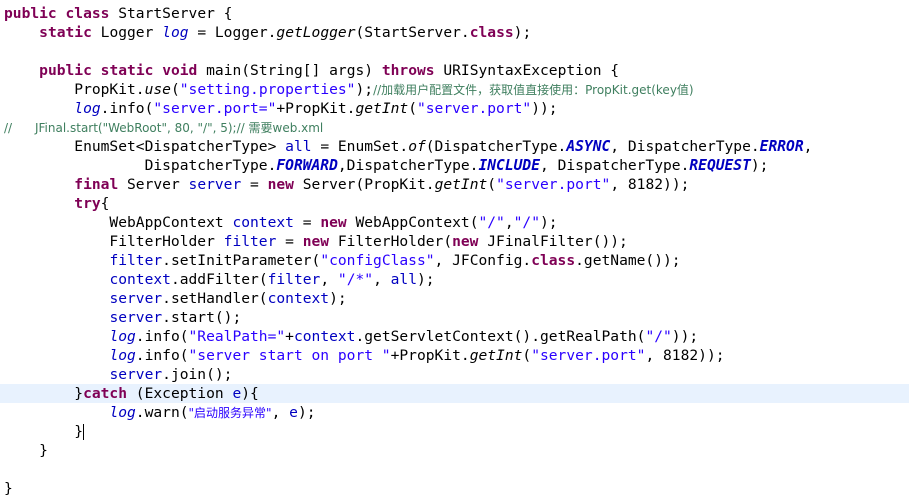 This screenshot has height=503, width=909. Describe the element at coordinates (355, 279) in the screenshot. I see `code-token: "/*"` at that location.